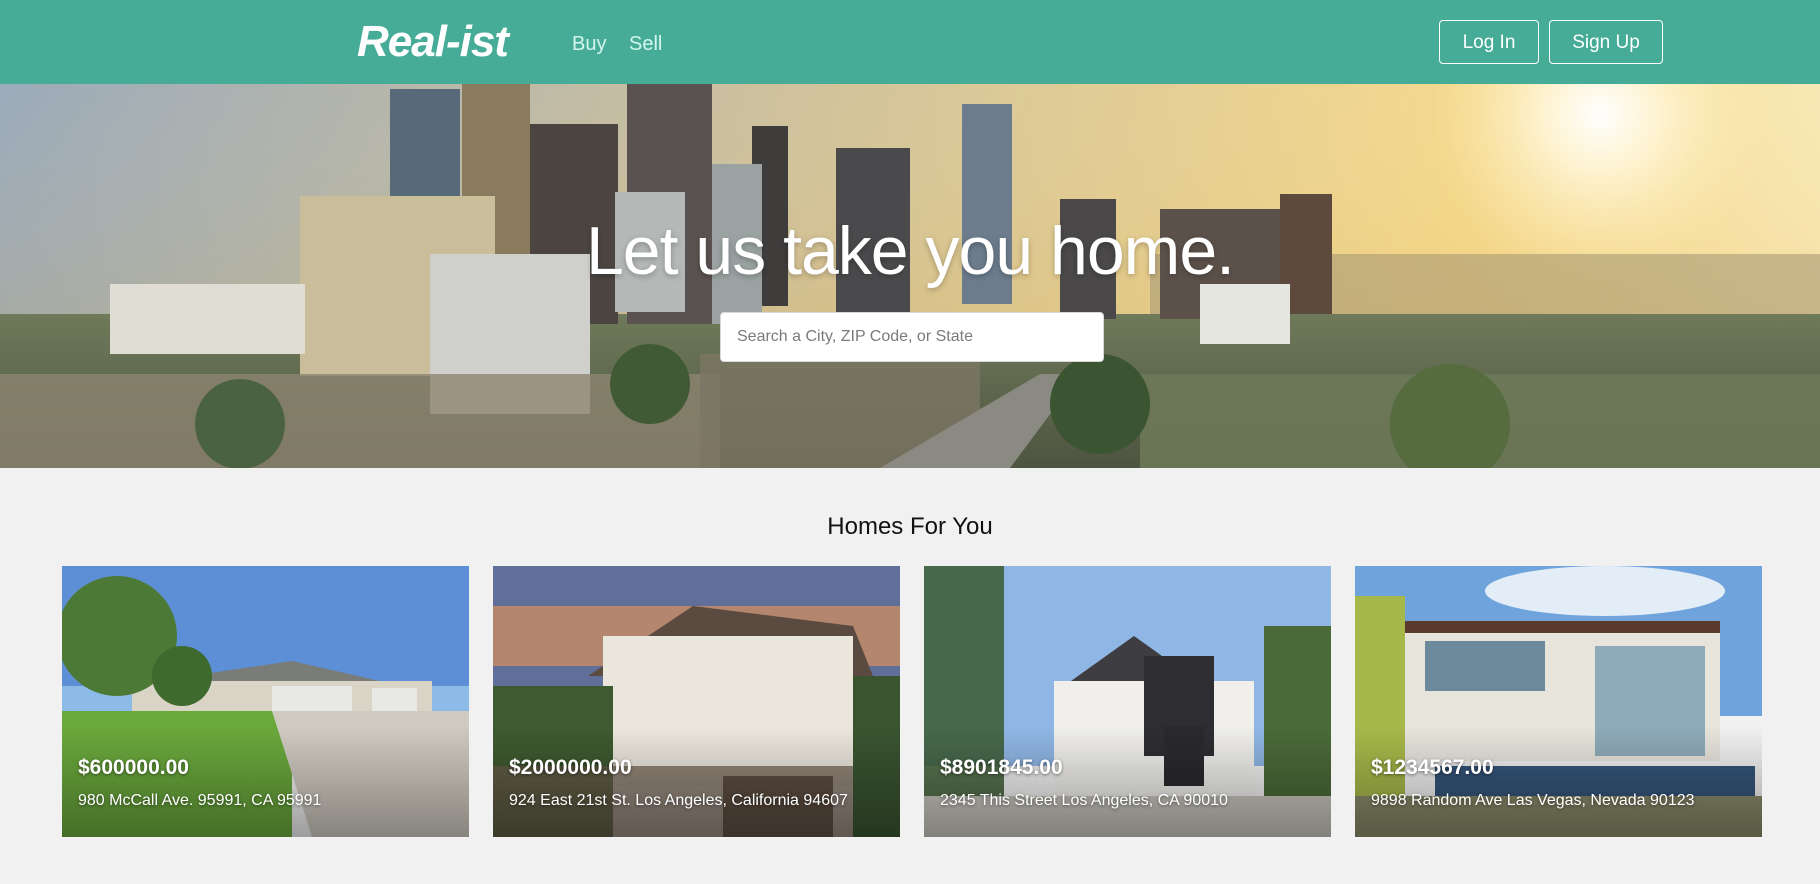 The width and height of the screenshot is (1820, 884). I want to click on nav-link-sell: Sell, so click(645, 44).